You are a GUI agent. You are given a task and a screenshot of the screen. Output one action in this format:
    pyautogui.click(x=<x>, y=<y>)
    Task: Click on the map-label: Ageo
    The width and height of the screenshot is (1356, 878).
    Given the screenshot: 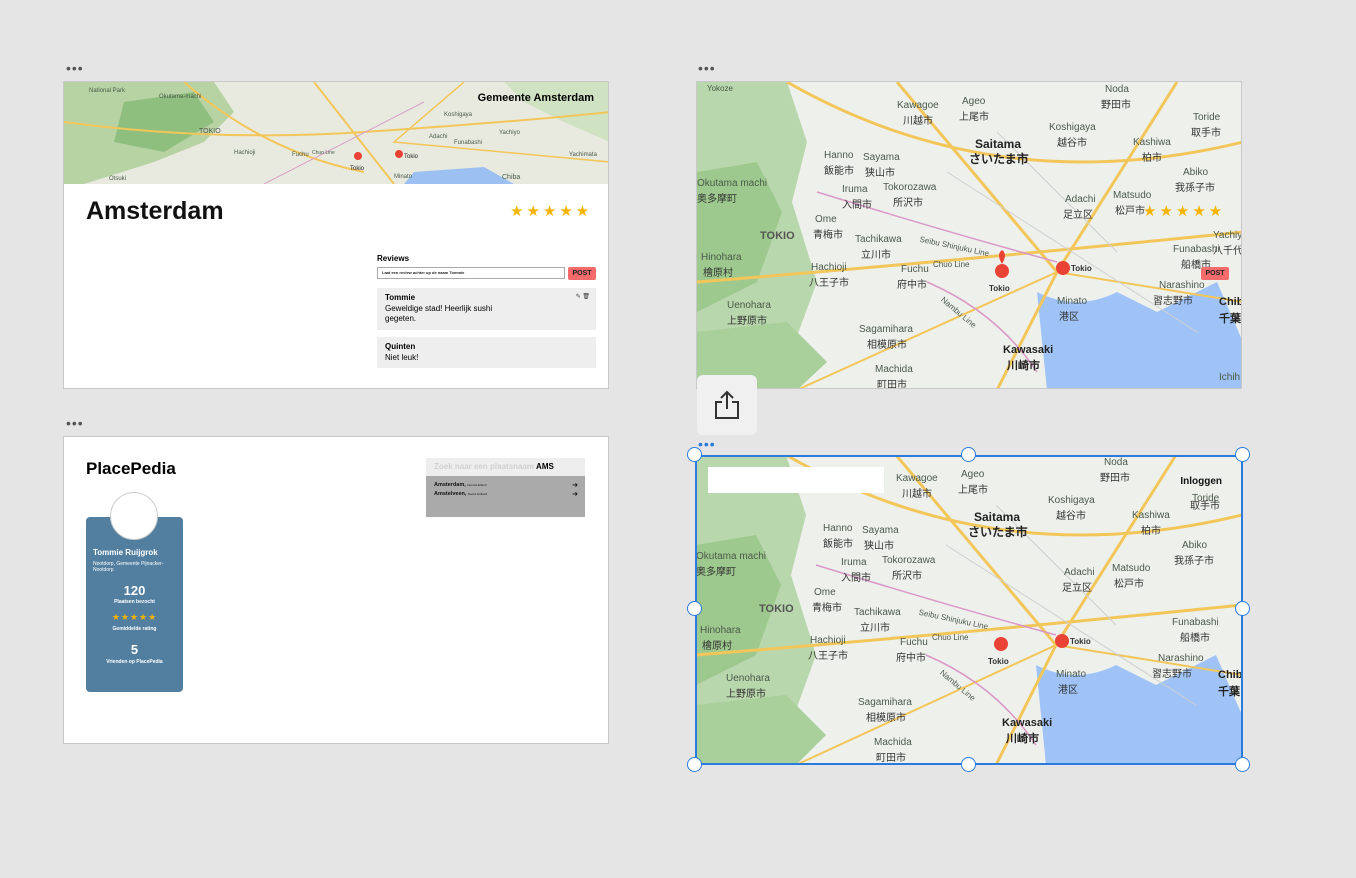 What is the action you would take?
    pyautogui.click(x=974, y=101)
    